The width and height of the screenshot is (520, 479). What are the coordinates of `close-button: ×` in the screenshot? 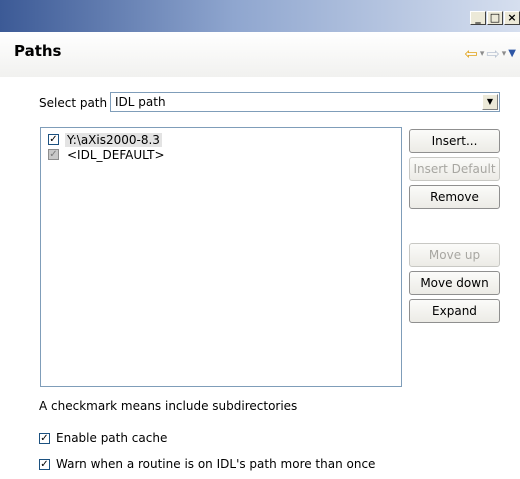 It's located at (512, 18).